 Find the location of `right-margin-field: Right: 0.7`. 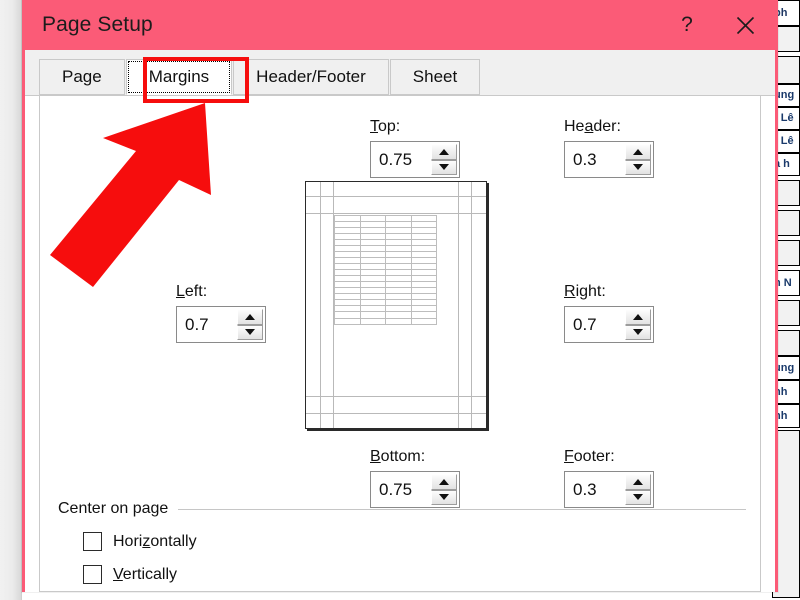

right-margin-field: Right: 0.7 is located at coordinates (623, 313).